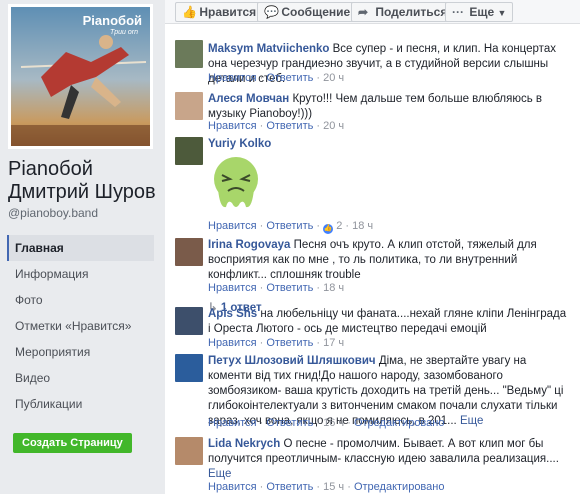  Describe the element at coordinates (249, 245) in the screenshot. I see `comment-author: Irina Rogovaya` at that location.